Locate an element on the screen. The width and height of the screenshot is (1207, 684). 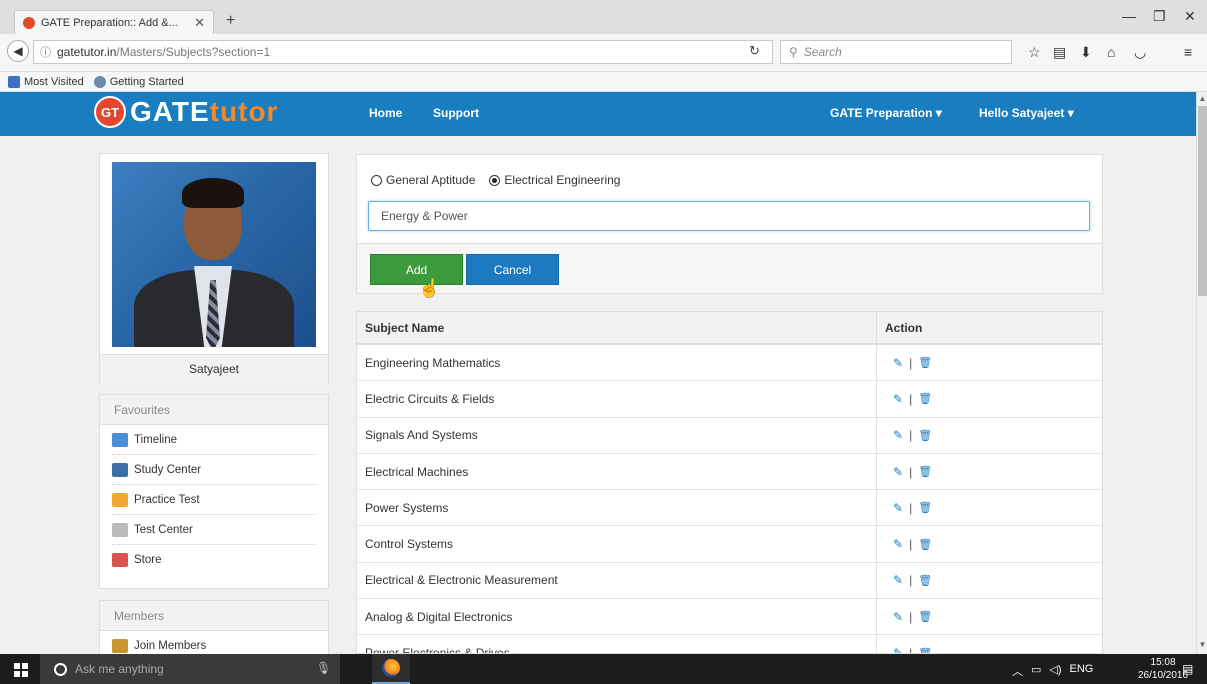
table-row: Analog & Digital Electronics ✎ | 🗑 is located at coordinates (729, 617).